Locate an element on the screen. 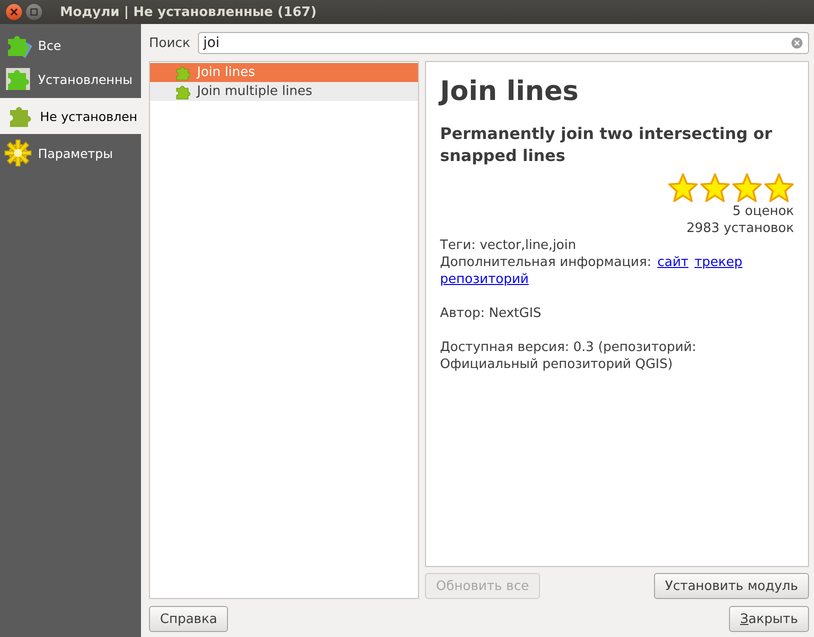  maximize-icon is located at coordinates (34, 12).